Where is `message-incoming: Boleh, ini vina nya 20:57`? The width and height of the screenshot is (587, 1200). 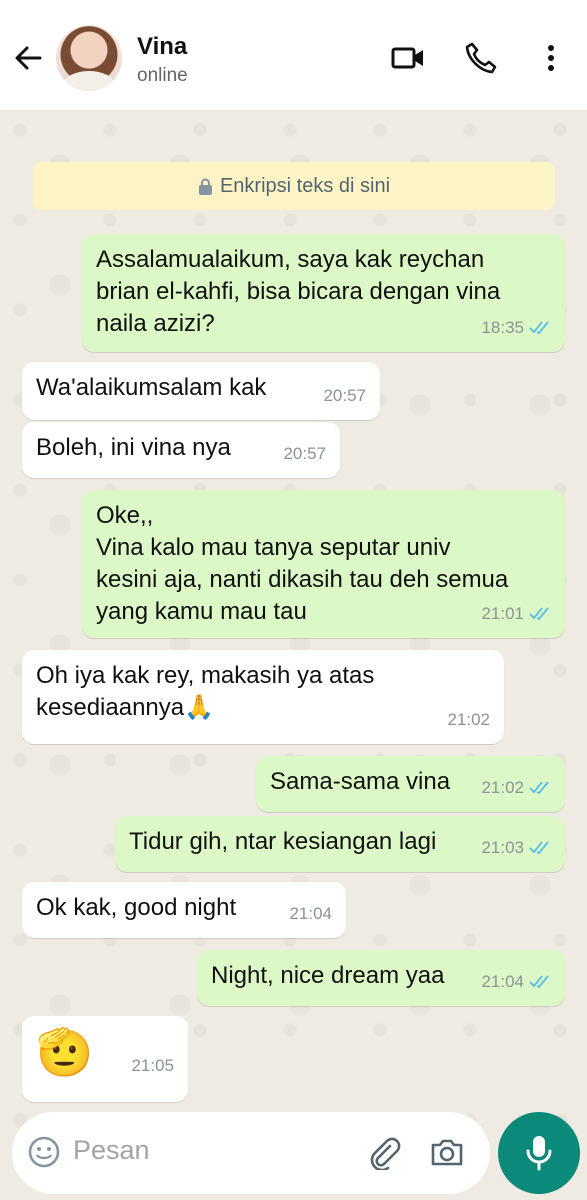
message-incoming: Boleh, ini vina nya 20:57 is located at coordinates (181, 450).